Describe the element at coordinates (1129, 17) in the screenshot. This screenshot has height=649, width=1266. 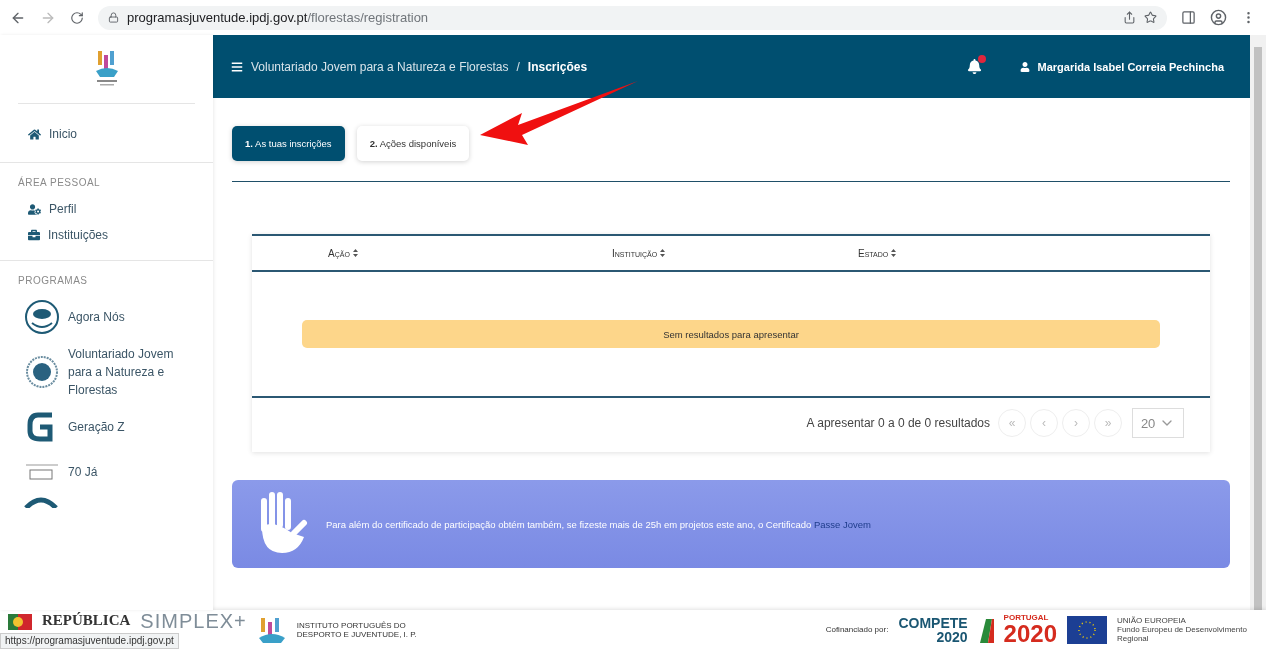
I see `share-icon` at that location.